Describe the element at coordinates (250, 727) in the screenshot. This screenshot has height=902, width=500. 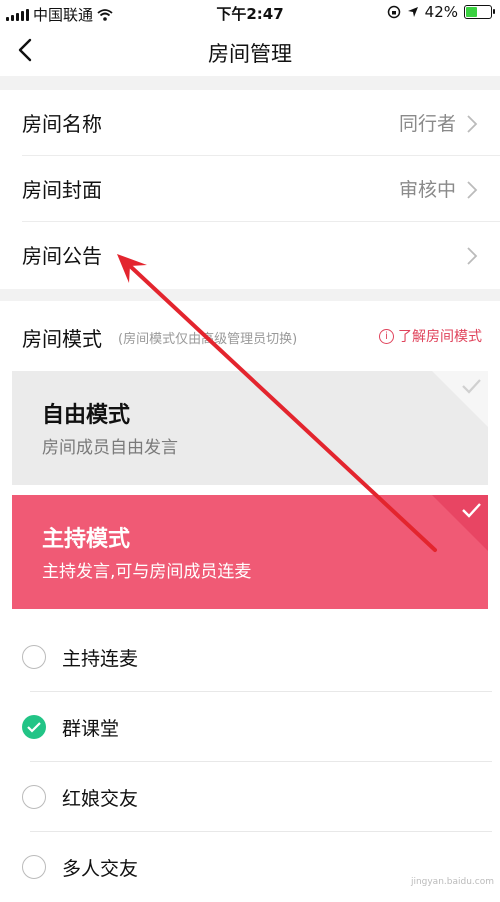
I see `option-group-class: 群课堂` at that location.